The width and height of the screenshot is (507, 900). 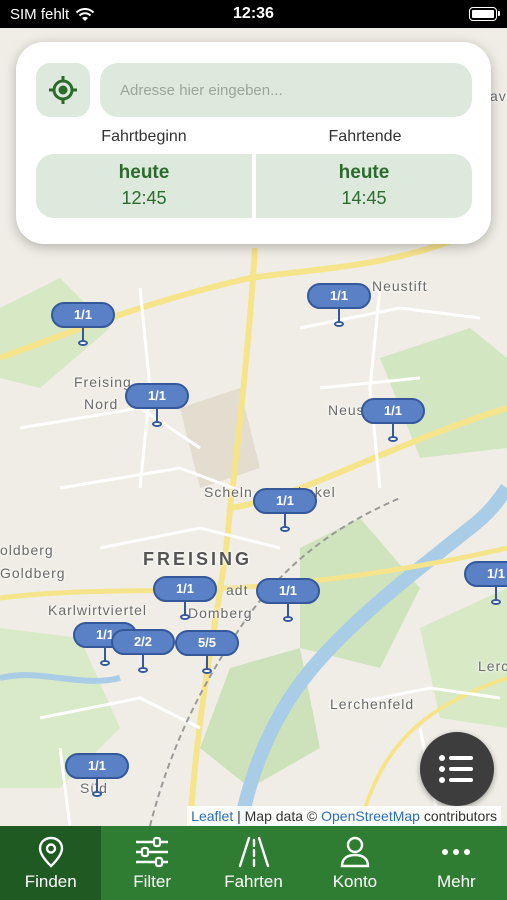 I want to click on more-dots-icon, so click(x=456, y=852).